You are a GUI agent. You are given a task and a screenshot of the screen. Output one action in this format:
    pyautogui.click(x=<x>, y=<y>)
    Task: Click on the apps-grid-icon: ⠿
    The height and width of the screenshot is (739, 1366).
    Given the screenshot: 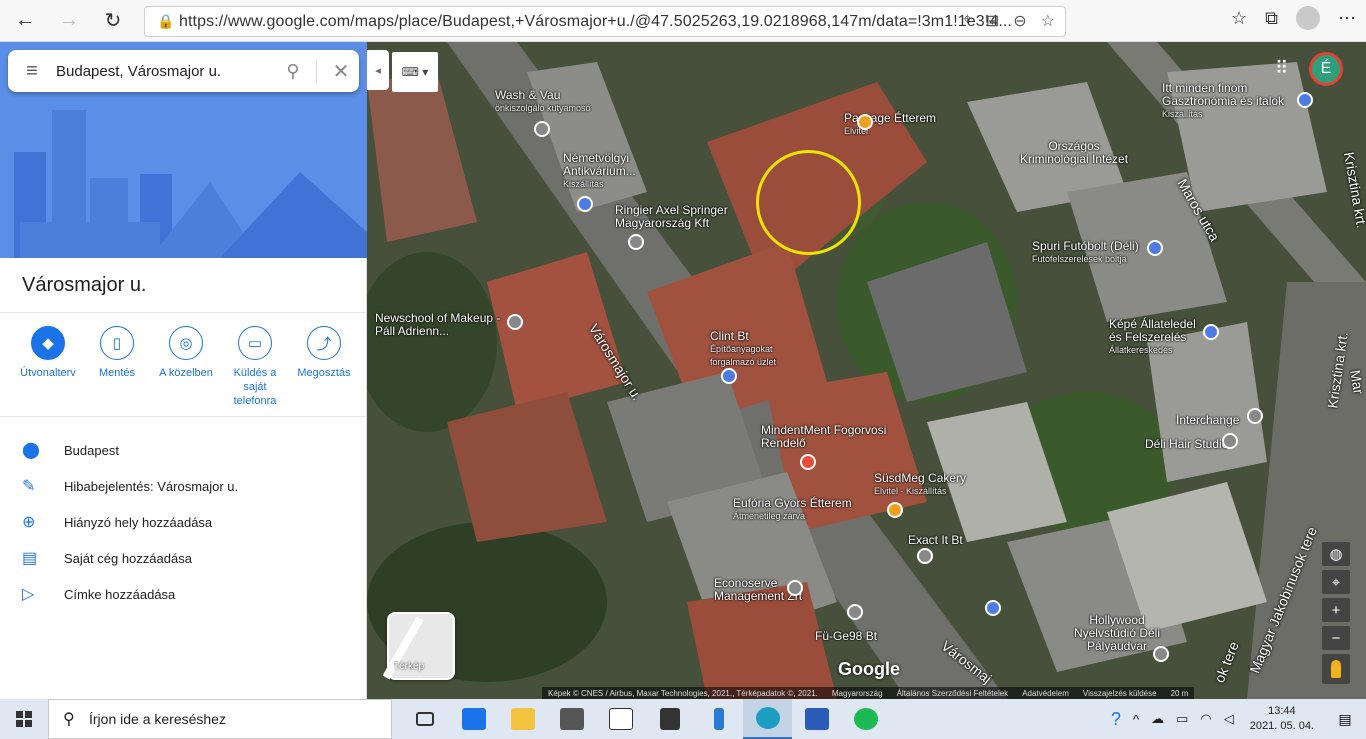 What is the action you would take?
    pyautogui.click(x=1286, y=69)
    